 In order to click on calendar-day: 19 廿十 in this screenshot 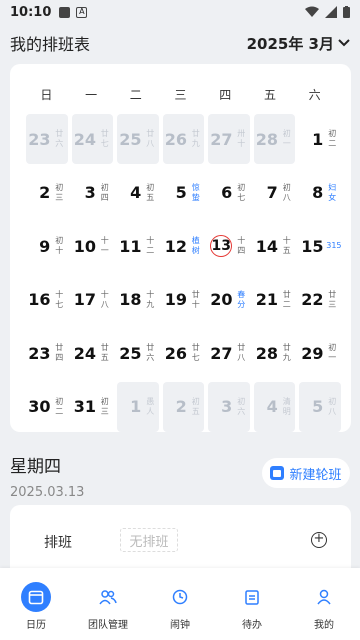, I will do `click(184, 300)`.